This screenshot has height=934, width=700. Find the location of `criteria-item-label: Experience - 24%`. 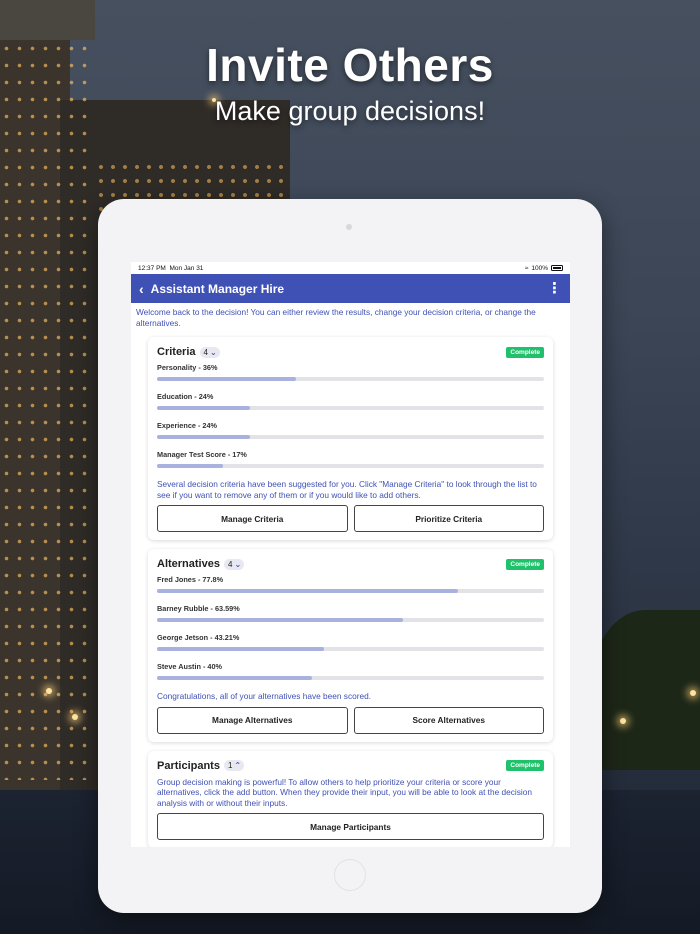

criteria-item-label: Experience - 24% is located at coordinates (187, 425).